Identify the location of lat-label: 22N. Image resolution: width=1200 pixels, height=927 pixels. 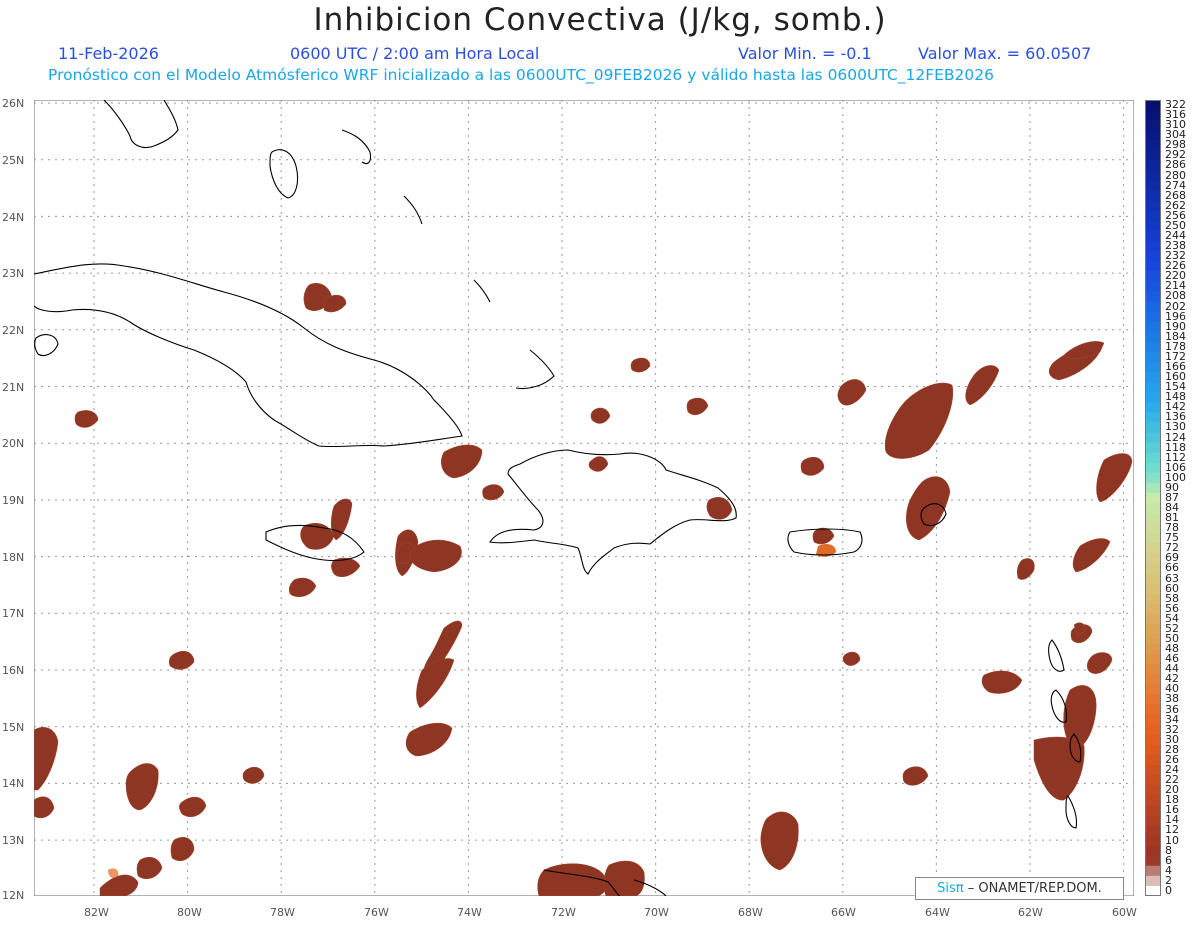
(13, 330).